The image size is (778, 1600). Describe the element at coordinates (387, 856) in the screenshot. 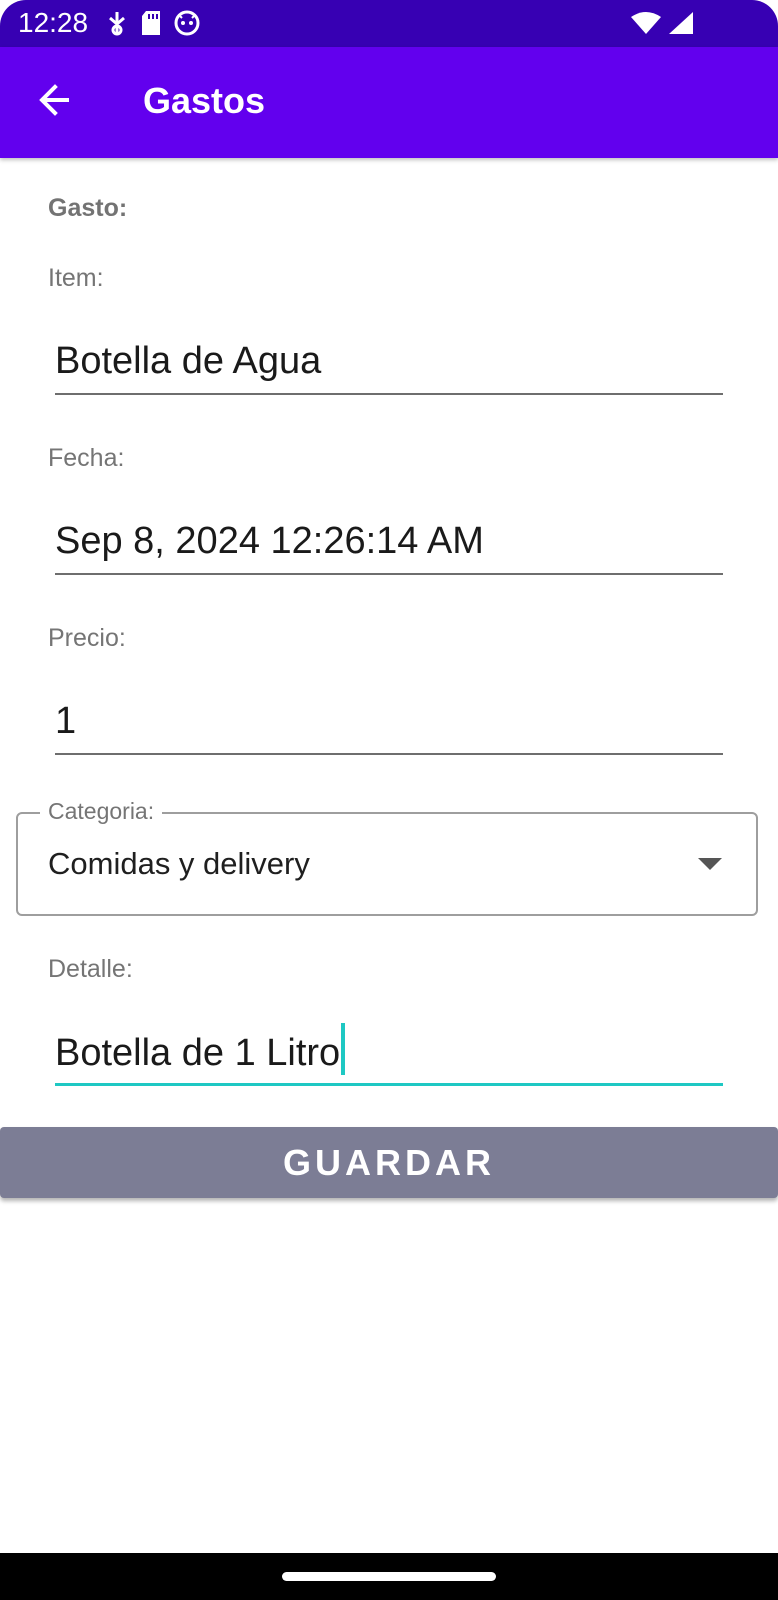

I see `categoria-dropdown: Categoria: Comidas y delivery` at that location.